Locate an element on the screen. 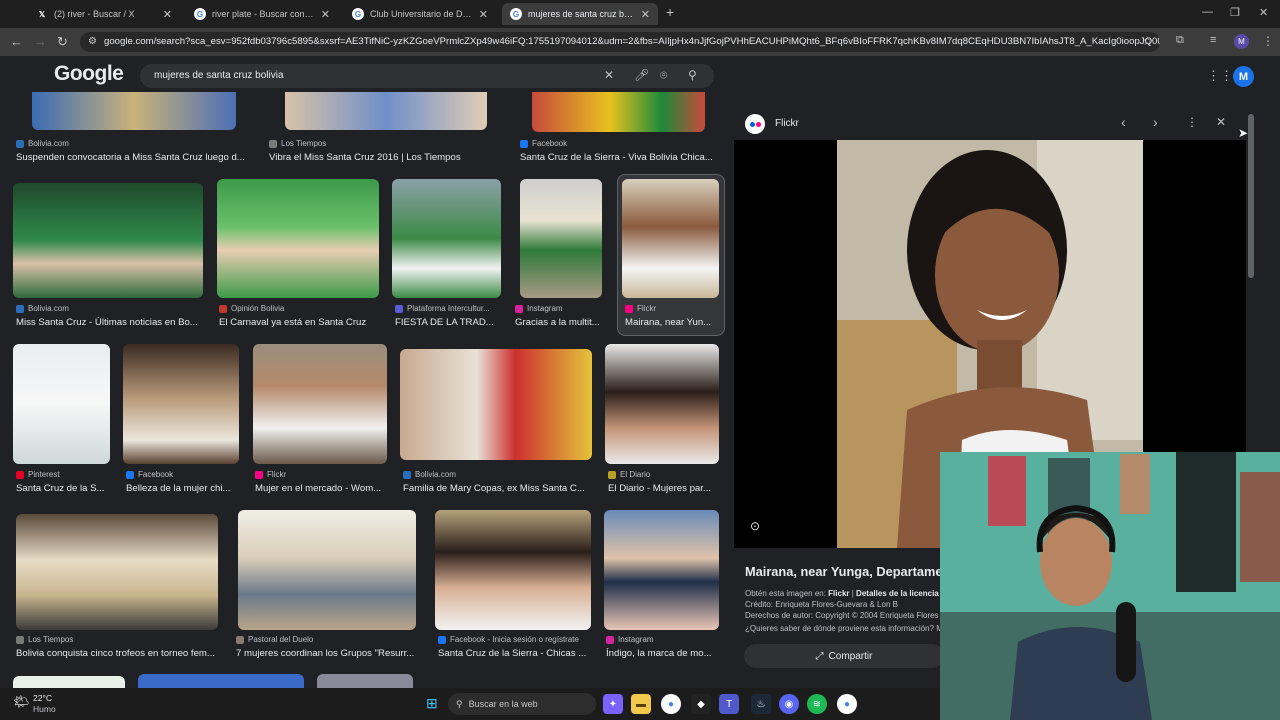 Image resolution: width=1280 pixels, height=720 pixels. search-input: mujeres de santa cruz bolivia is located at coordinates (427, 76).